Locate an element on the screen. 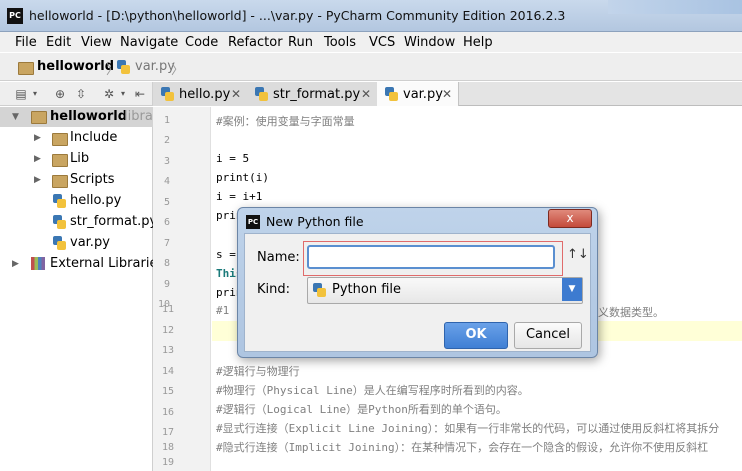 The image size is (742, 471). sort-icon: ↑↓ is located at coordinates (578, 254).